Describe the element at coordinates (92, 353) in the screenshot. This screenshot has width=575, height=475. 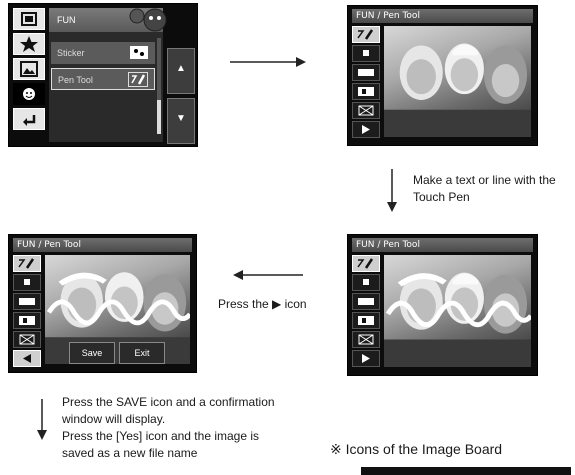
I see `save-button: Save` at that location.